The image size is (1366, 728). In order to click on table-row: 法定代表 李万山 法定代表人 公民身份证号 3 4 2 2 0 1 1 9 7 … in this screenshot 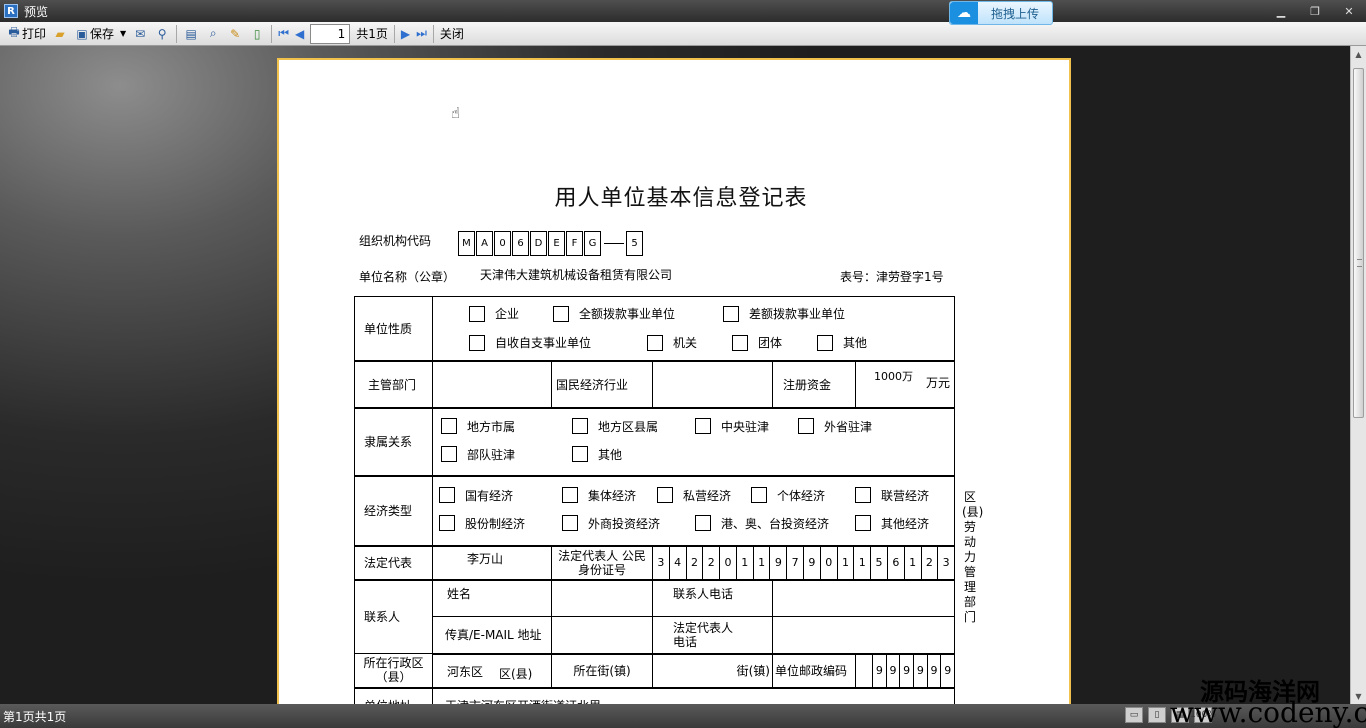, I will do `click(655, 563)`.